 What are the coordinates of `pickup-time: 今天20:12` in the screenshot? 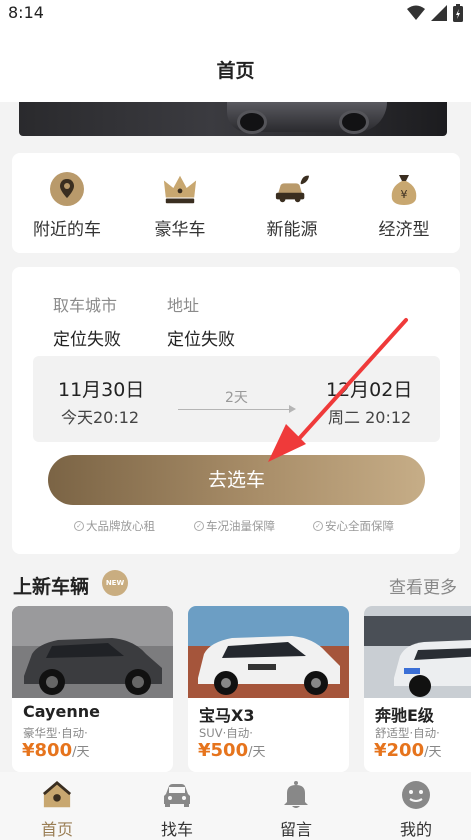 It's located at (100, 416).